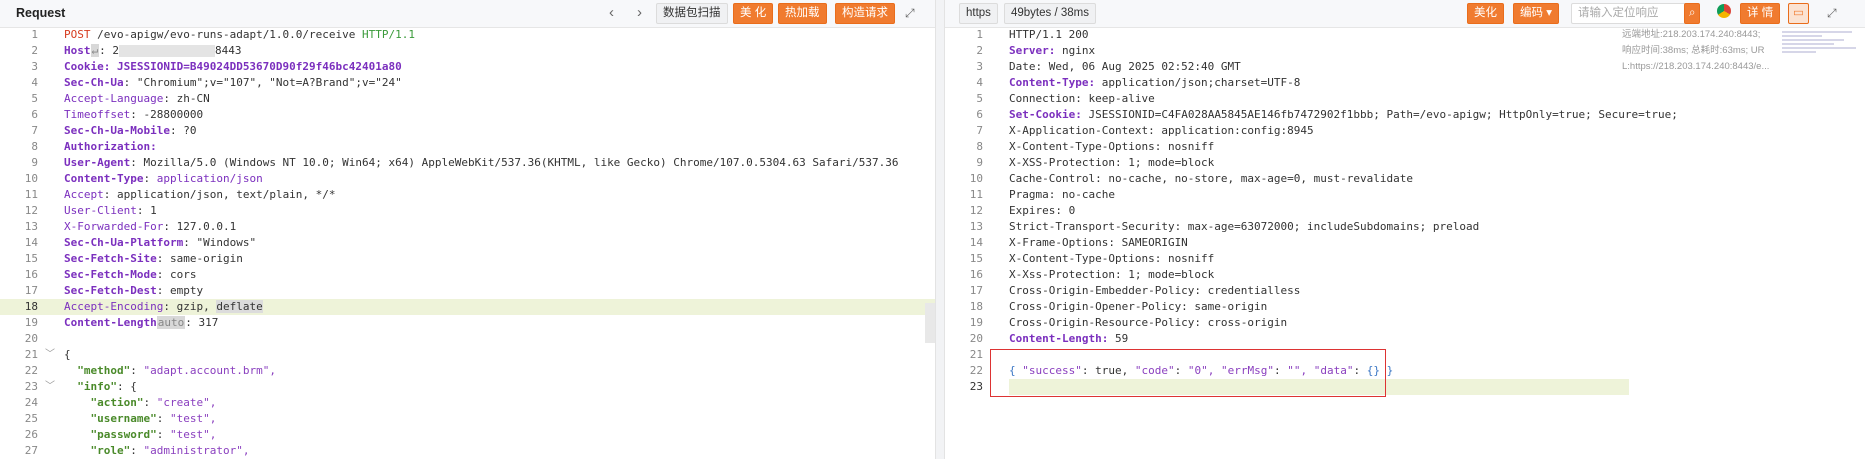 Image resolution: width=1865 pixels, height=459 pixels. What do you see at coordinates (1092, 274) in the screenshot?
I see `code-line: 16 X-Xss-Protection: 1; mode=block` at bounding box center [1092, 274].